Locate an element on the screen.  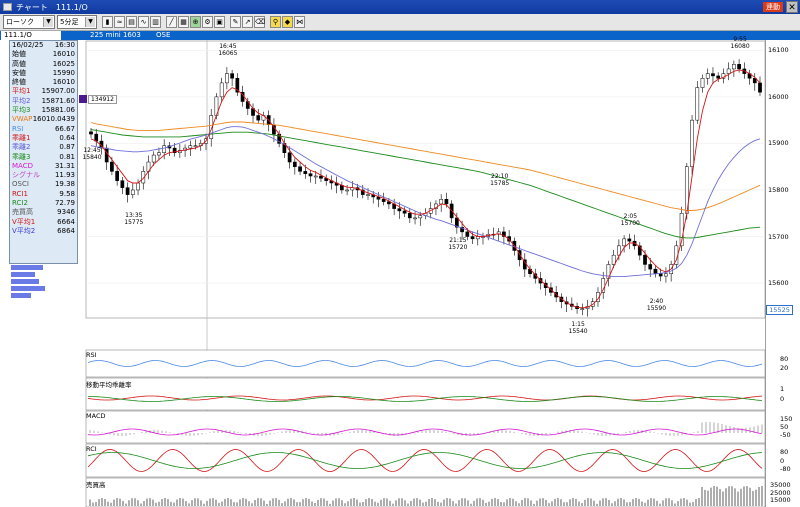
info-value: 66.67 is located at coordinates (64, 128).